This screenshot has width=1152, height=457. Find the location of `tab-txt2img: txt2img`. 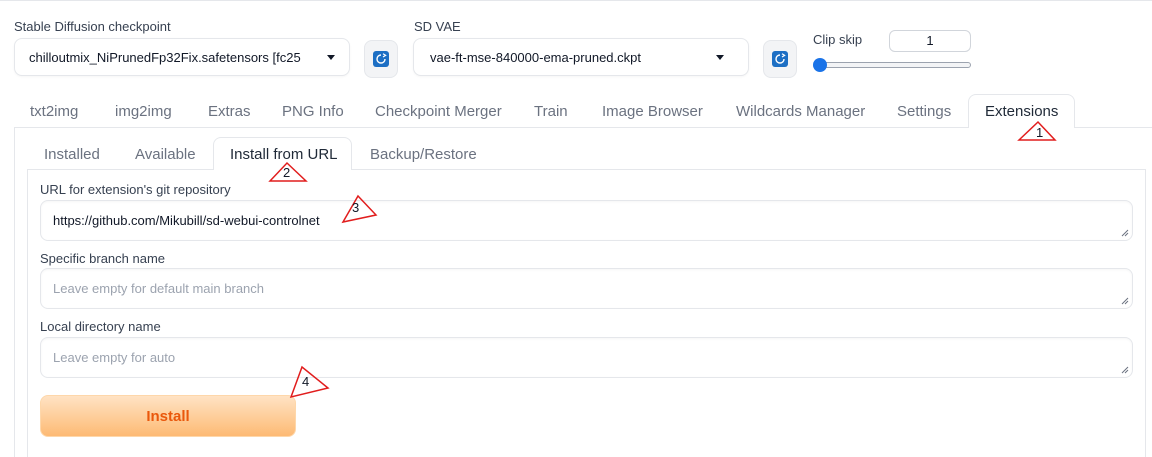

tab-txt2img: txt2img is located at coordinates (54, 111).